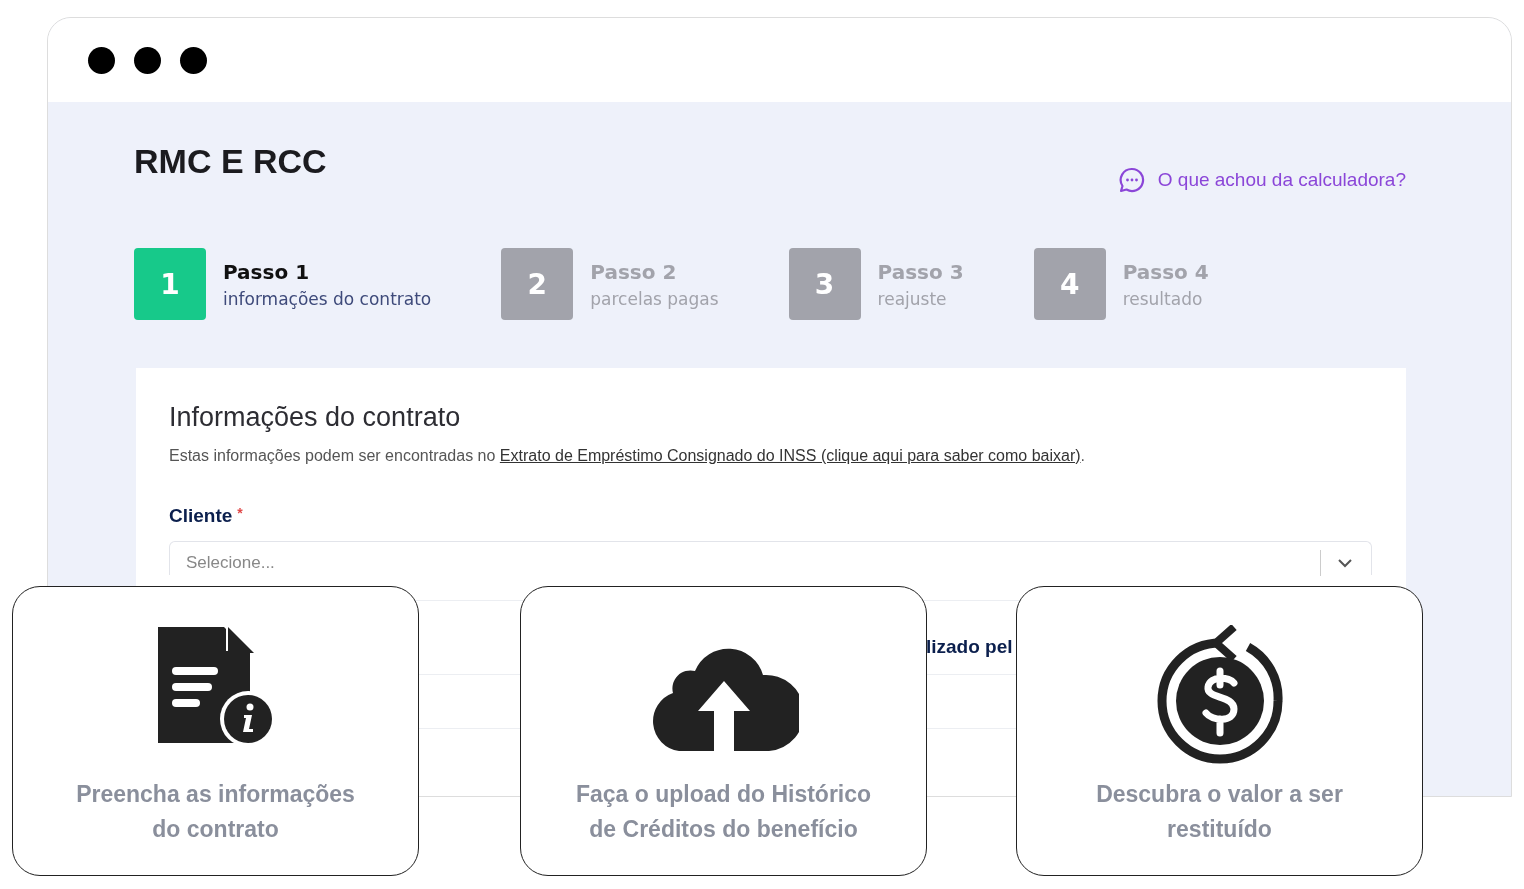  I want to click on step-tab: 4 Passo 4 resultado, so click(1121, 284).